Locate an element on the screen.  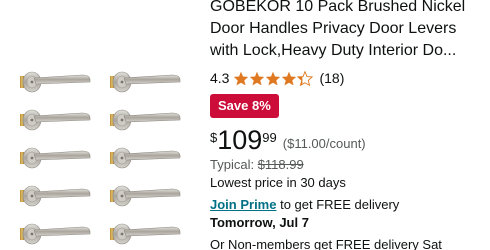
prime-delivery-row: Join Prime to get FREE delivery is located at coordinates (304, 205).